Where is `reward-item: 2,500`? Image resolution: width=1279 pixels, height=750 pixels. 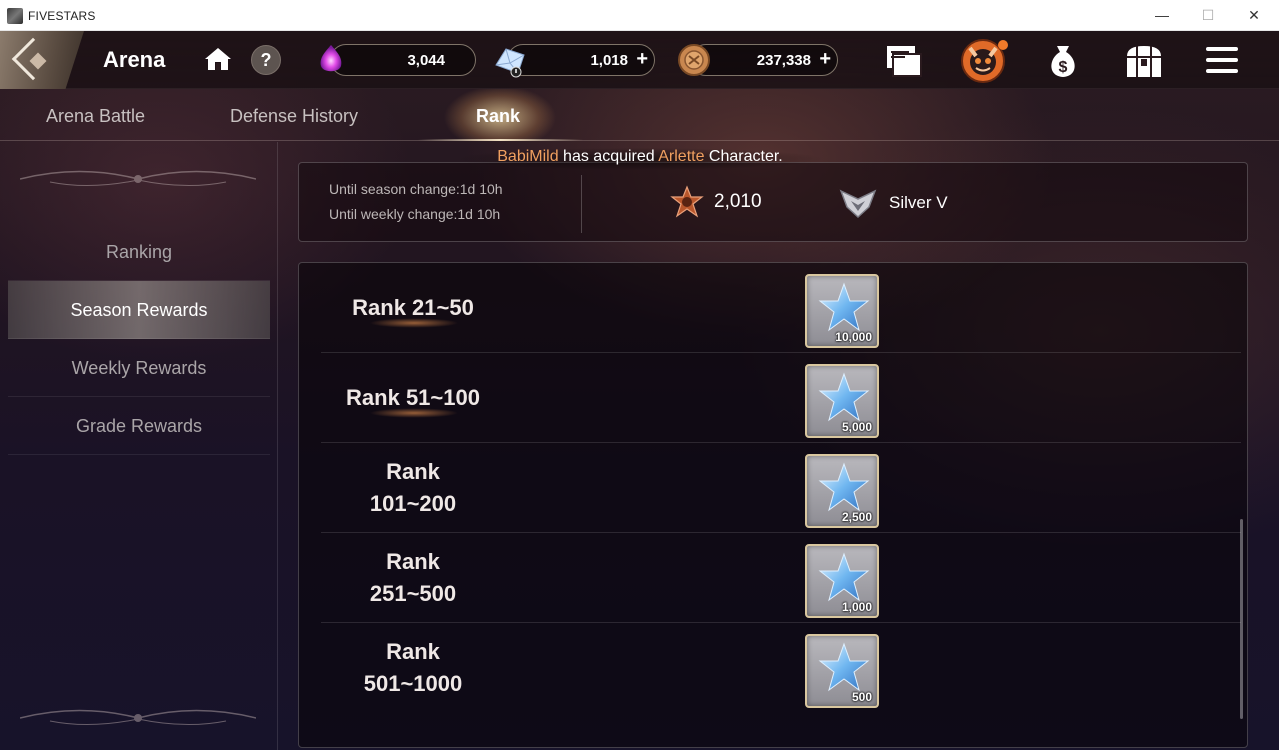
reward-item: 2,500 is located at coordinates (842, 491).